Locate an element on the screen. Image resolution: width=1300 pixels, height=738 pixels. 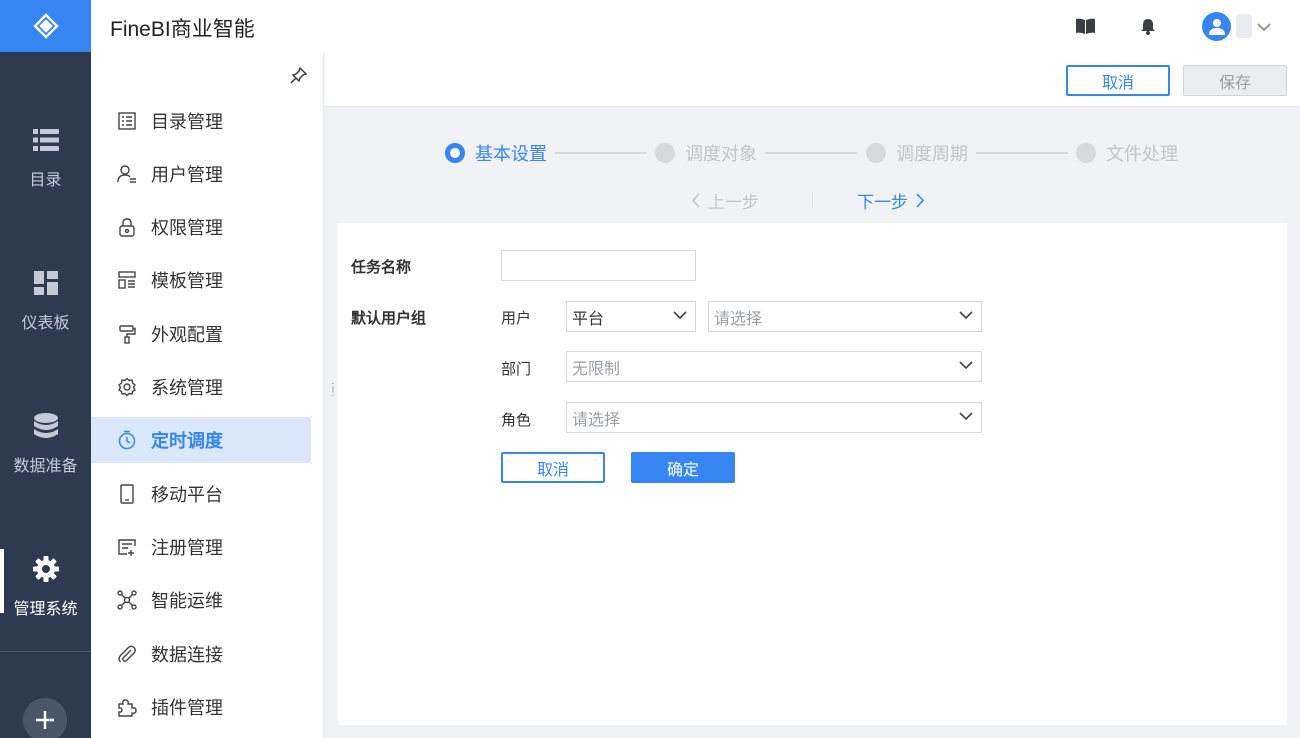
sidebar-item-plugins: 插件管理 is located at coordinates (201, 707).